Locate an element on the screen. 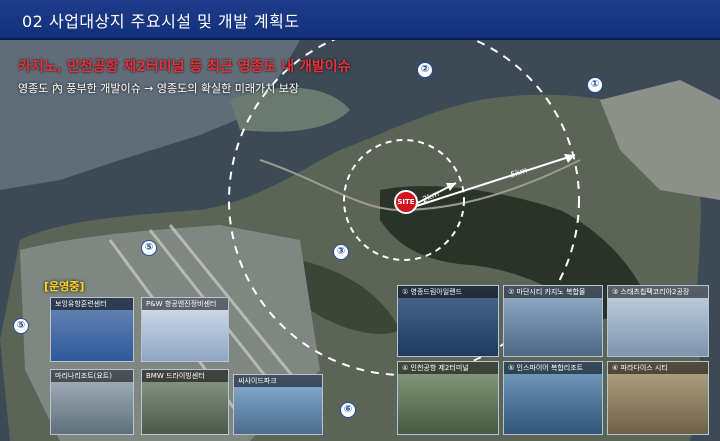 Image resolution: width=720 pixels, height=441 pixels. marker-3: ③ is located at coordinates (341, 252).